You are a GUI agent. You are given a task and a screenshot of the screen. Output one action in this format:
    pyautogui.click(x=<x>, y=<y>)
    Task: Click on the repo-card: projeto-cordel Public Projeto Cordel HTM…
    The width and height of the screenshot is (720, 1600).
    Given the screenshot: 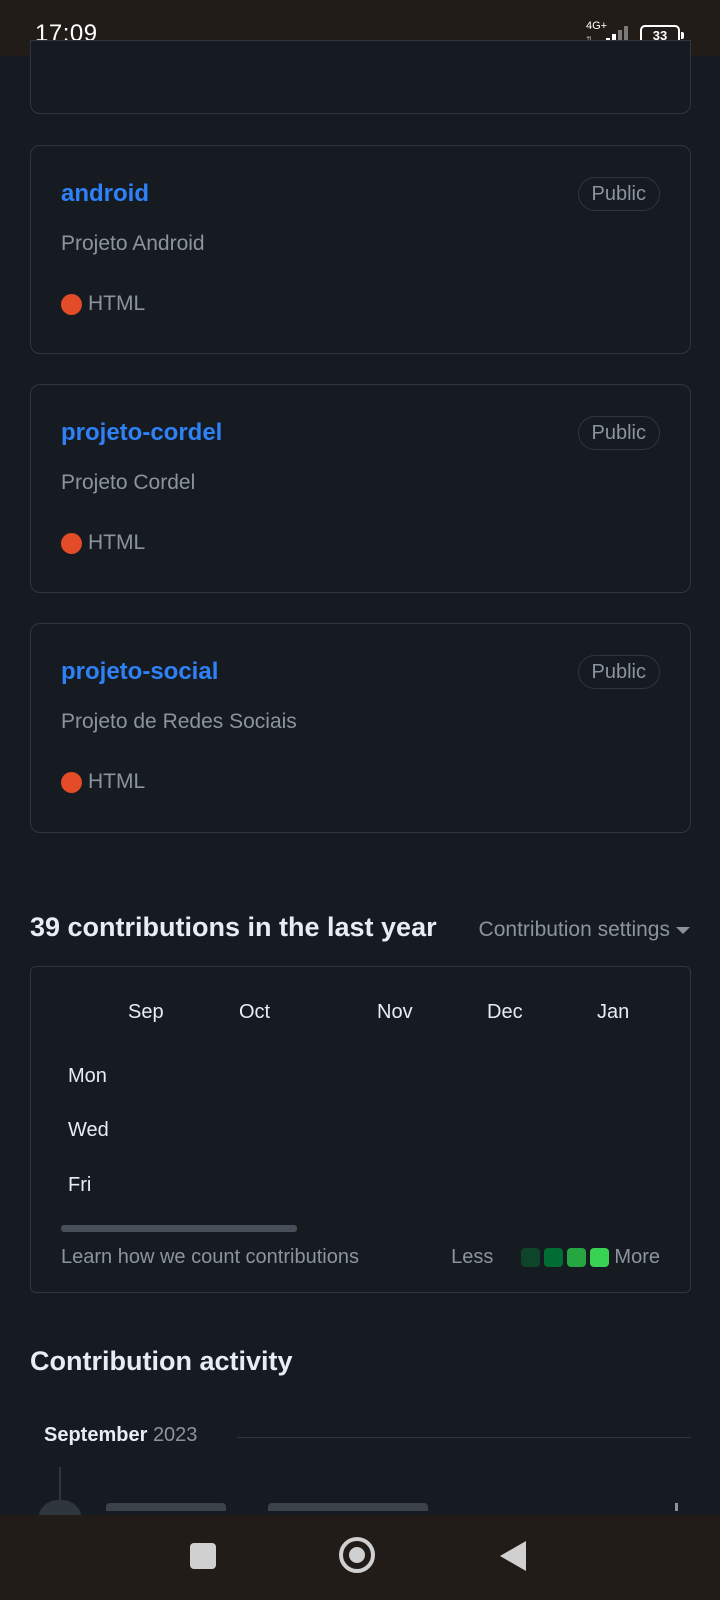 What is the action you would take?
    pyautogui.click(x=360, y=488)
    